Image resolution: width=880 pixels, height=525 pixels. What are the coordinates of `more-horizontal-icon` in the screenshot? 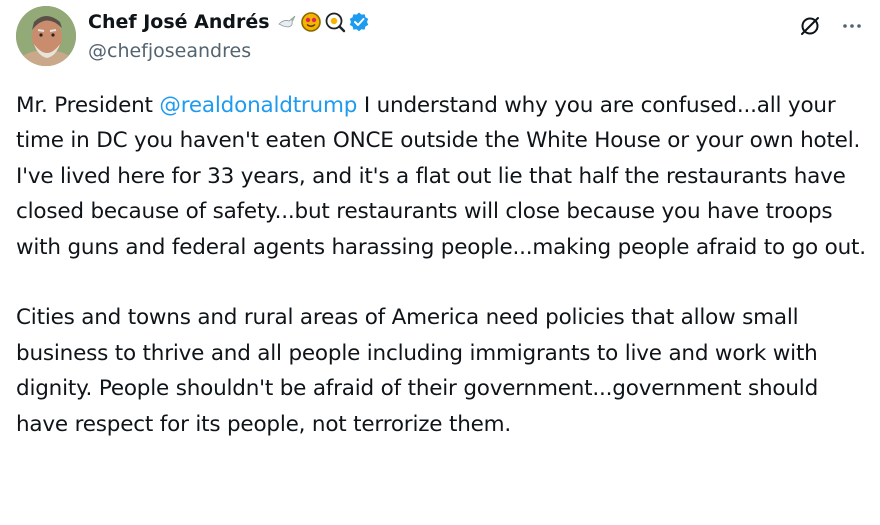 It's located at (852, 26).